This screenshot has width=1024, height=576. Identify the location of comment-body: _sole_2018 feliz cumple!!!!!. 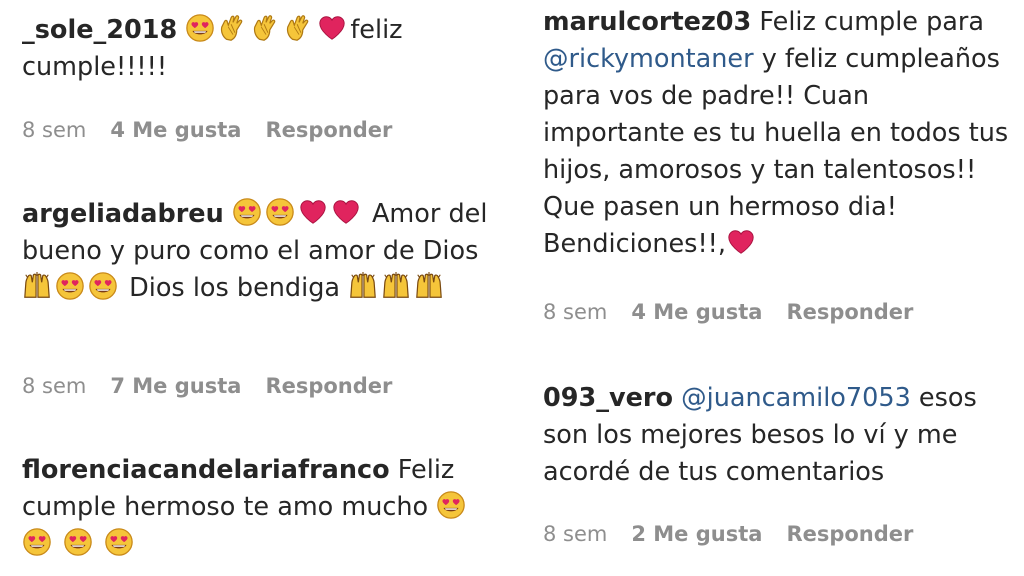
(257, 49).